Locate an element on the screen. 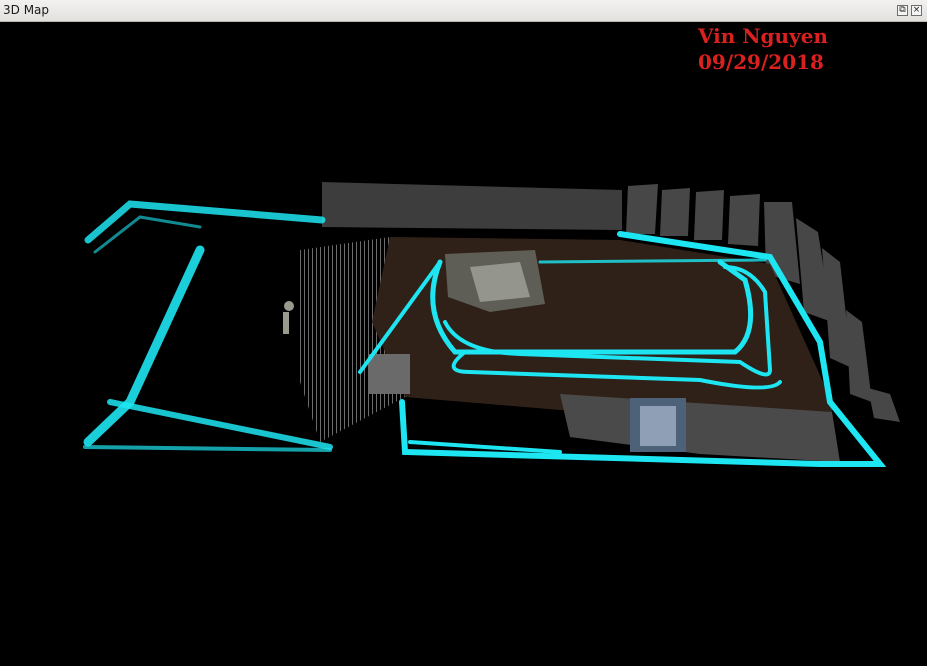 This screenshot has width=927, height=666. scanned-box is located at coordinates (389, 374).